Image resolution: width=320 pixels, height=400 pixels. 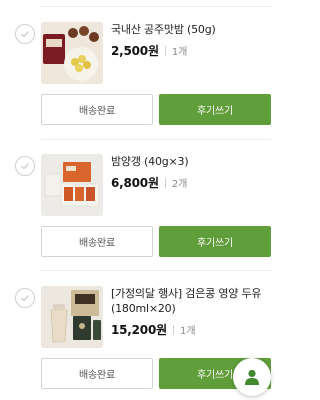 I want to click on product-info: 국내산 공주맛밤 (50g) 2,500원 1개, so click(x=191, y=40).